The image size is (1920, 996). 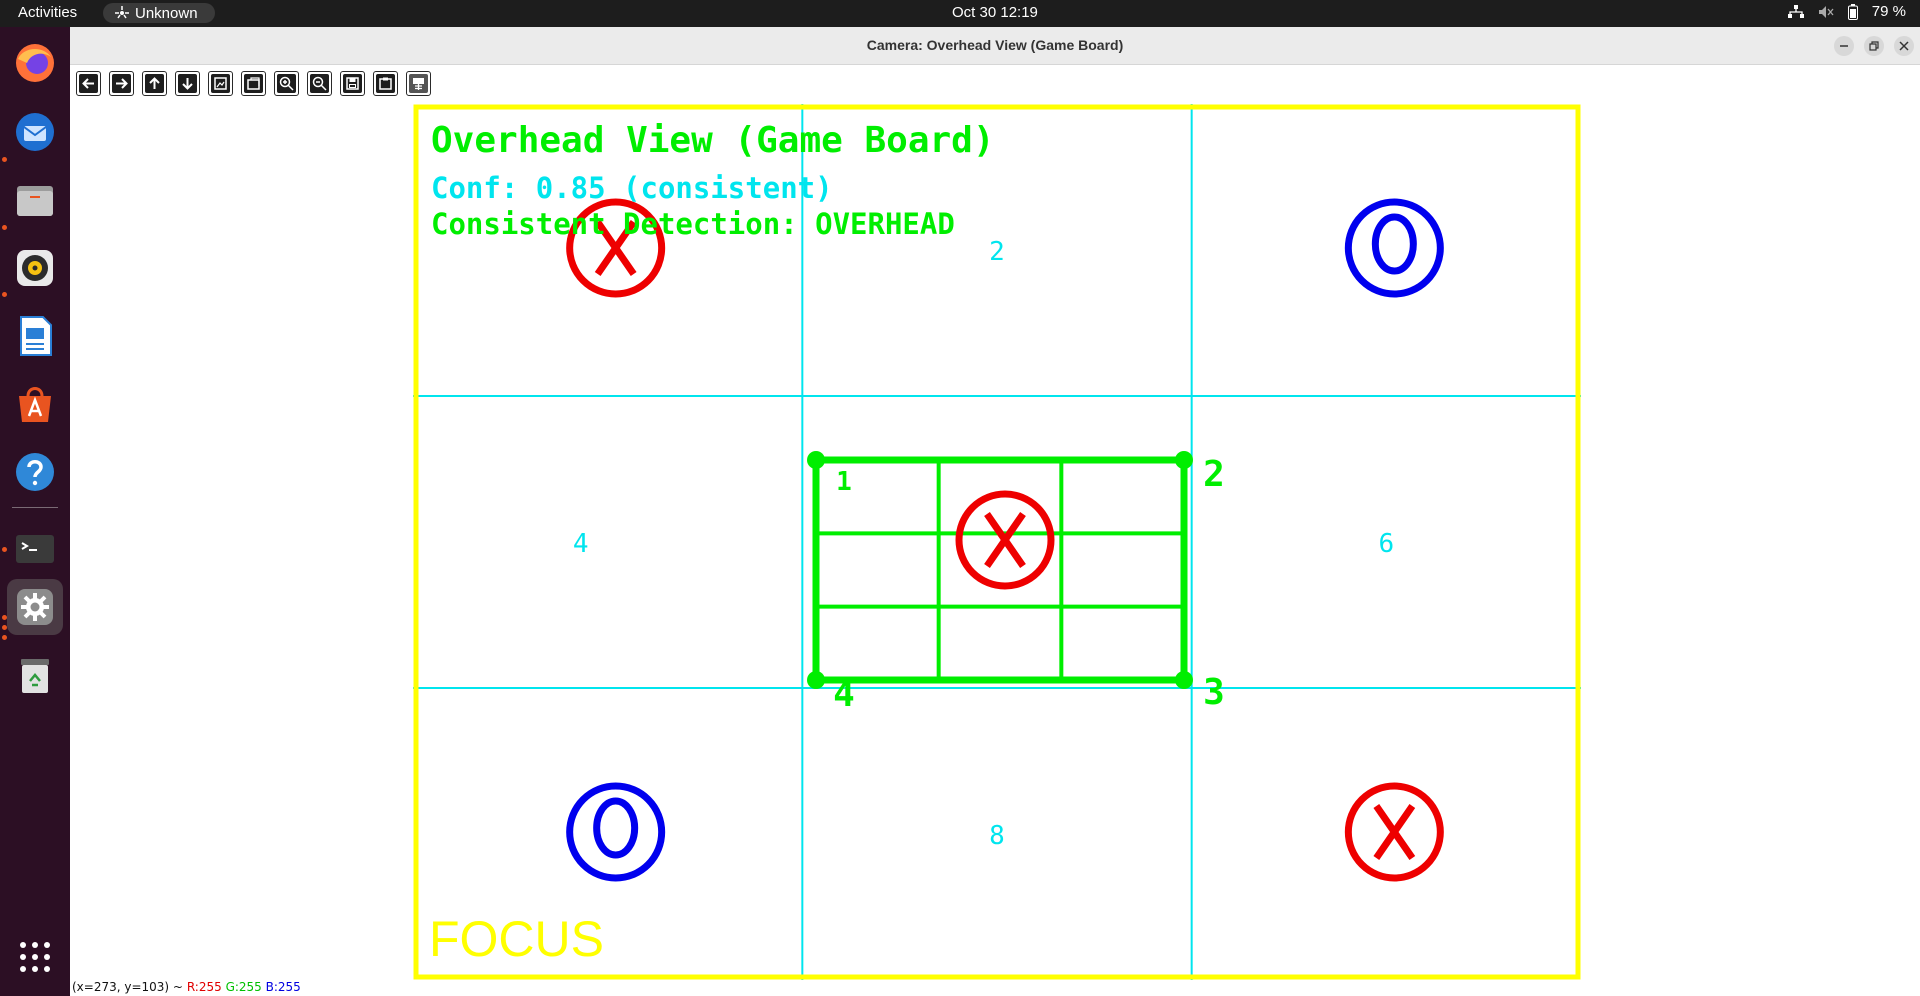 I want to click on apps-grid-icon, so click(x=35, y=957).